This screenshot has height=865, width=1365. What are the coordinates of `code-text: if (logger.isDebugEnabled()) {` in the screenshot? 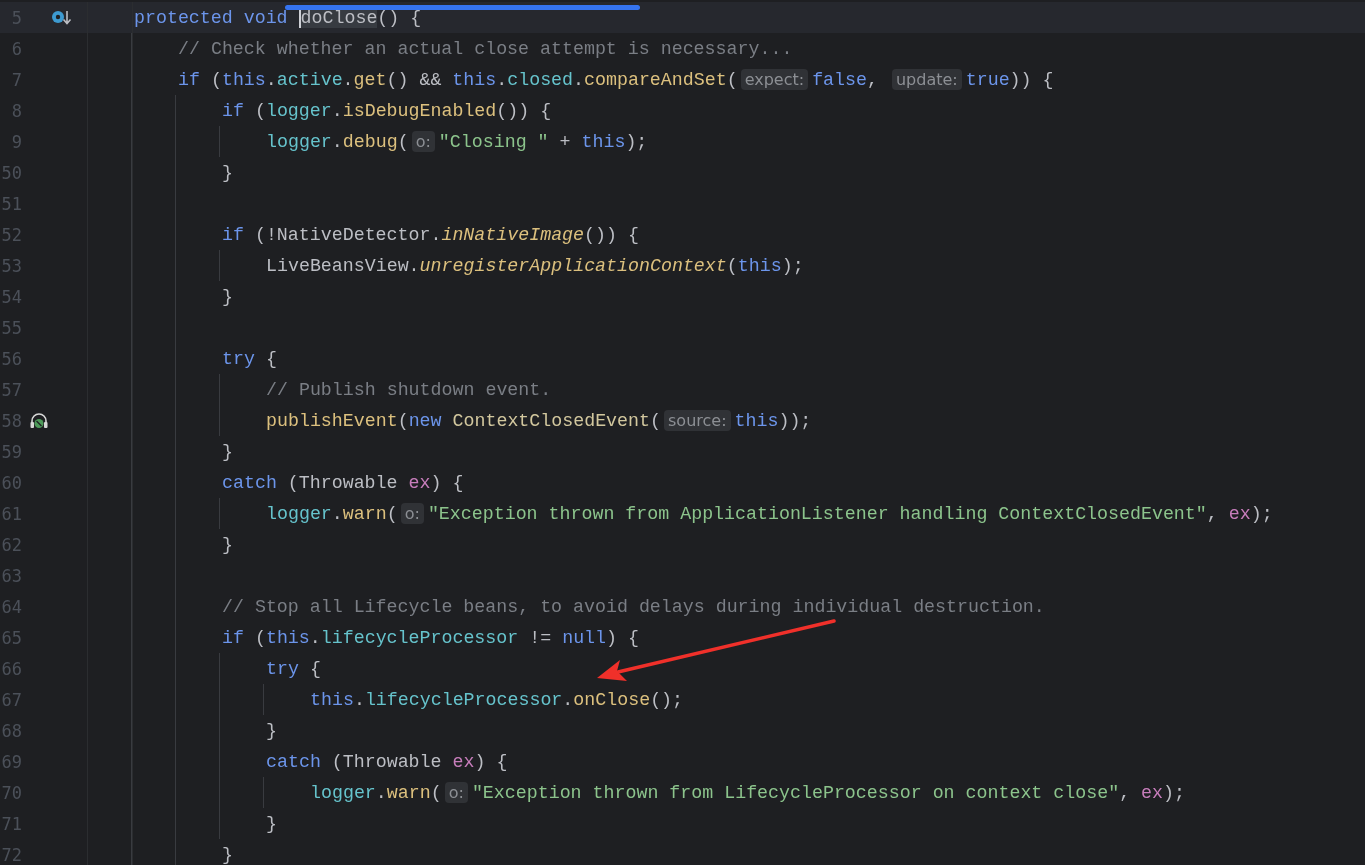 It's located at (387, 110).